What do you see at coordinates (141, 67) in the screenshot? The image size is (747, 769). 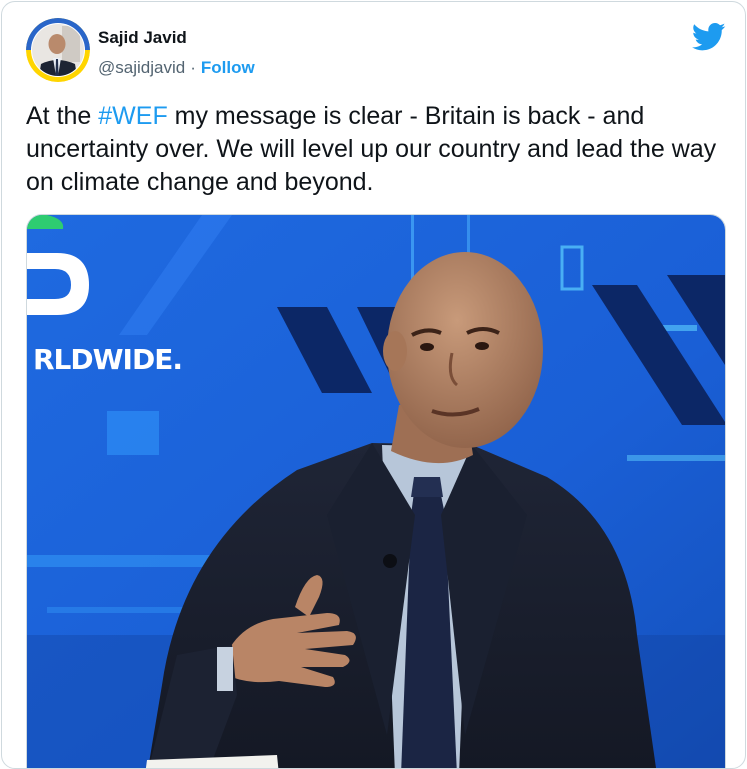 I see `author-handle: @sajidjavid` at bounding box center [141, 67].